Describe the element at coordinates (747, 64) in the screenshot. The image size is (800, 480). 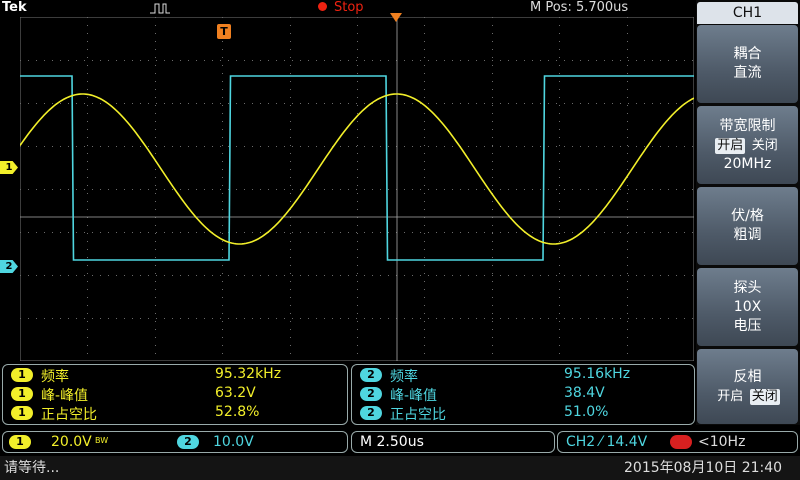
I see `coupling-button: 耦合 直流` at that location.